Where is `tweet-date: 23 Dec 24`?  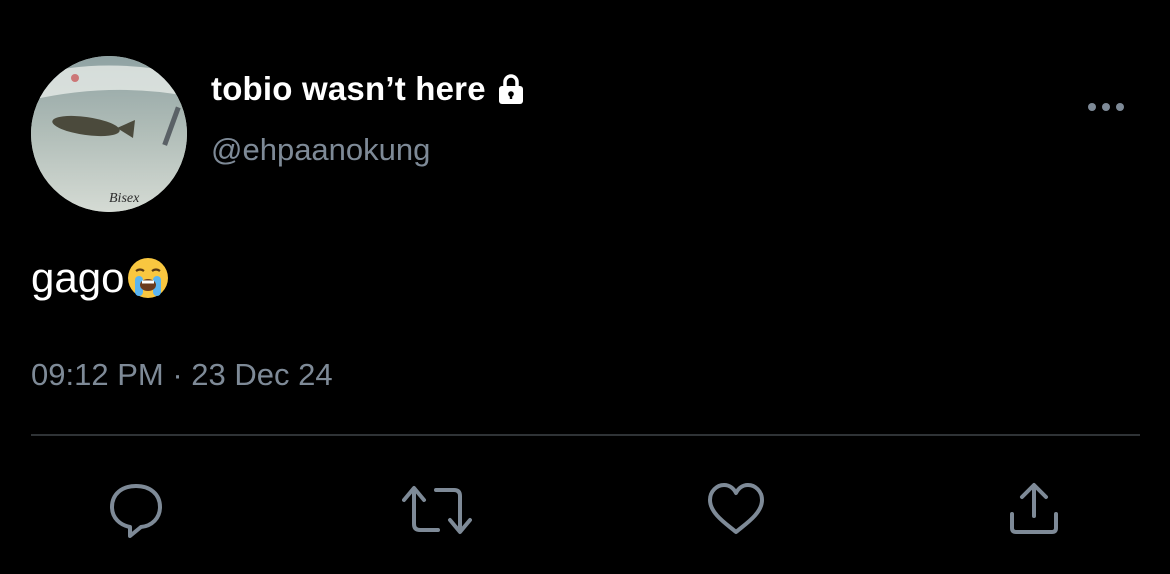
tweet-date: 23 Dec 24 is located at coordinates (262, 374).